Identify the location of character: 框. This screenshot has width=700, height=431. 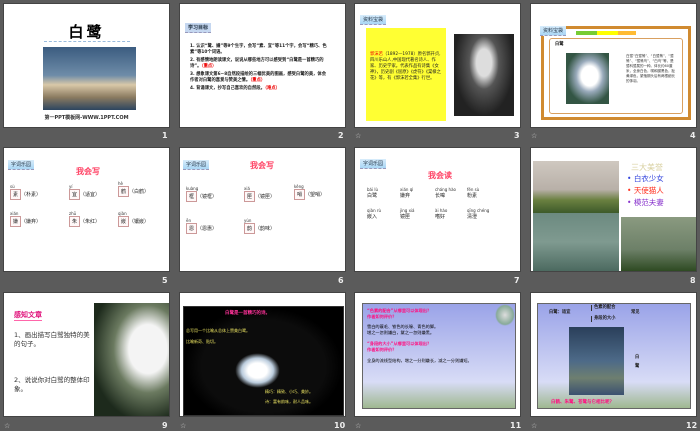
(192, 196).